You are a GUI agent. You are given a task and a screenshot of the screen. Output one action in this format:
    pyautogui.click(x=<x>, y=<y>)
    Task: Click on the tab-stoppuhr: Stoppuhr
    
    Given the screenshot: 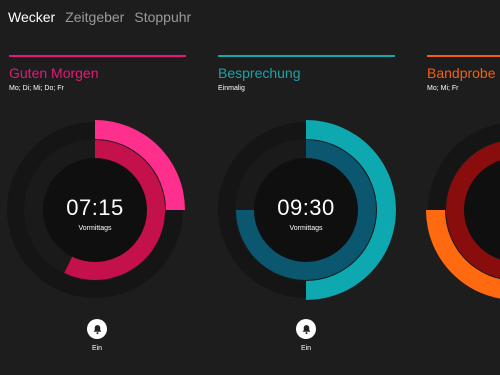 What is the action you would take?
    pyautogui.click(x=162, y=17)
    